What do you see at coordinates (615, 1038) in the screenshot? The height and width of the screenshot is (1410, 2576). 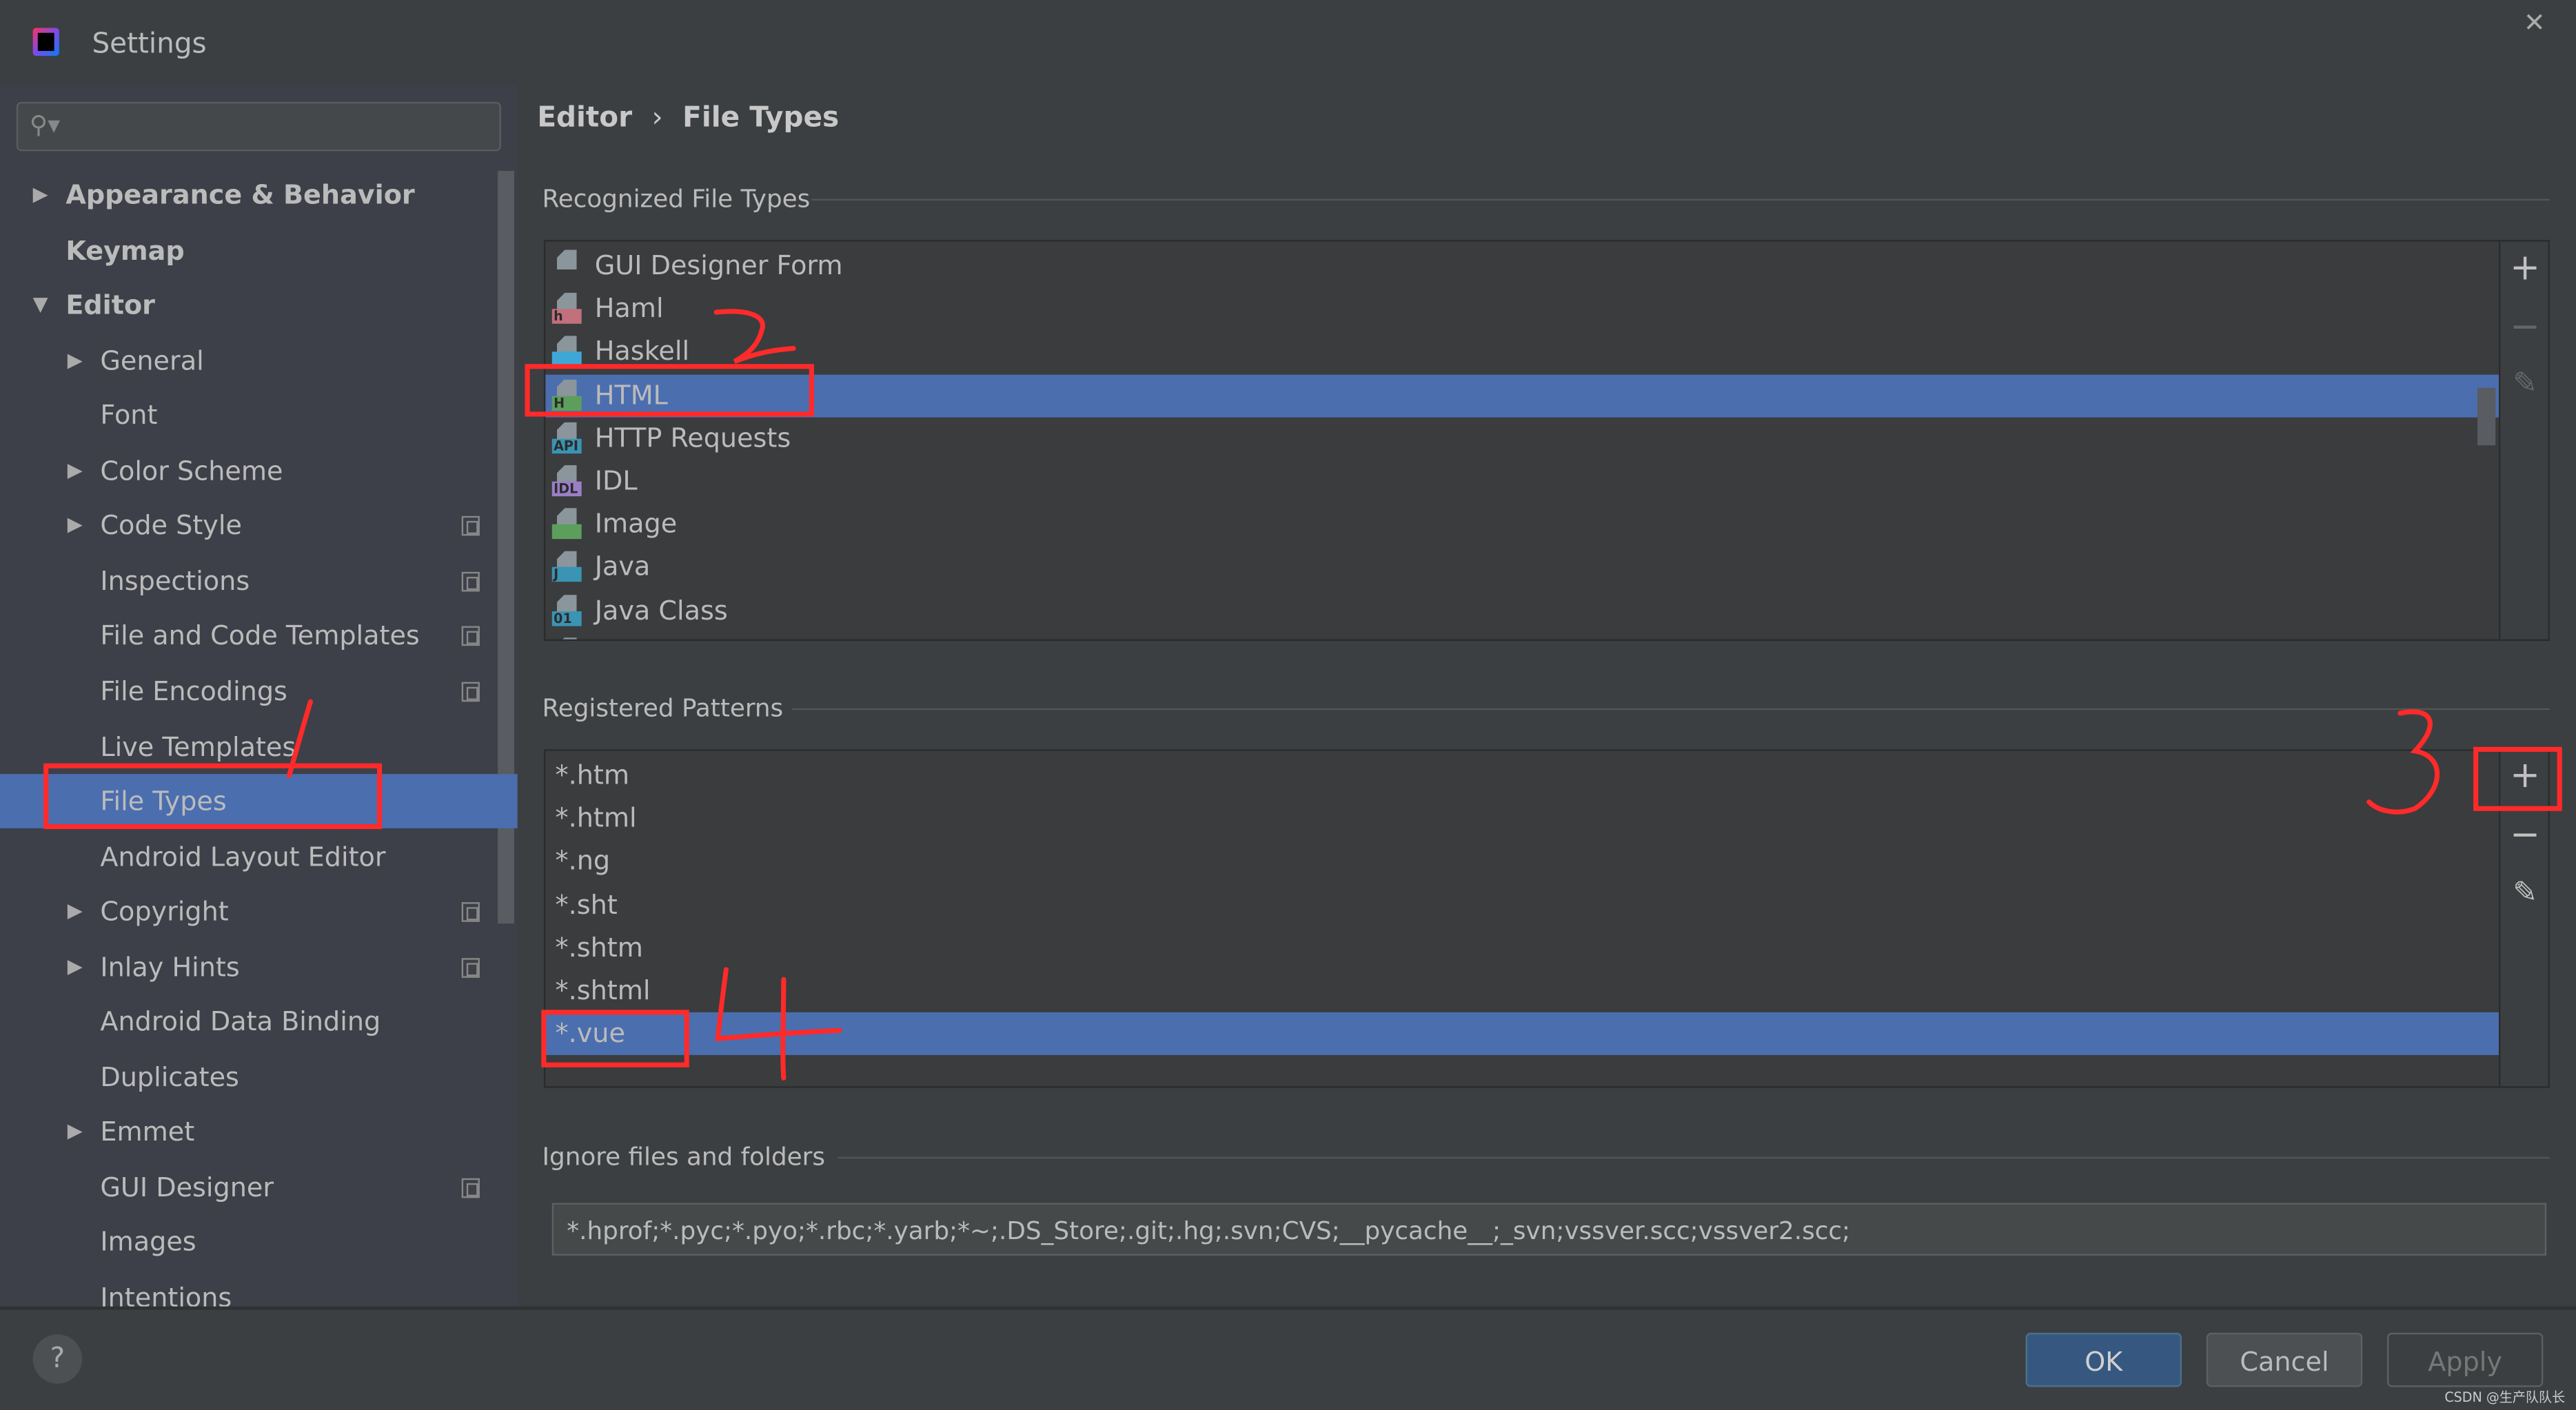 I see `annotation-box-vue` at bounding box center [615, 1038].